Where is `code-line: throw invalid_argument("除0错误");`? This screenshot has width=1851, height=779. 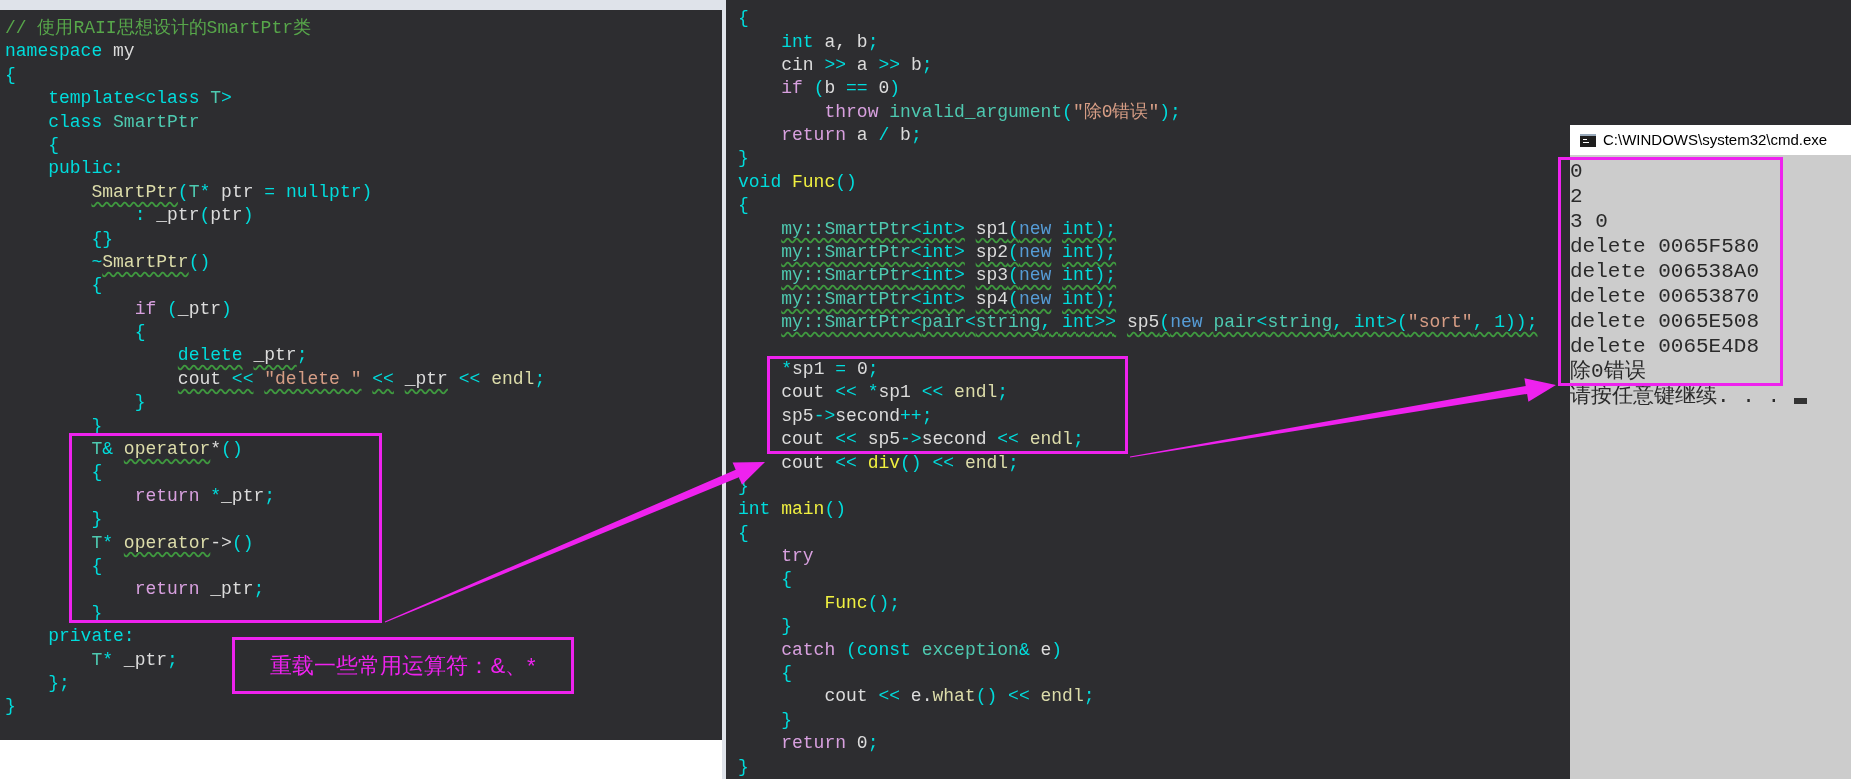
code-line: throw invalid_argument("除0错误"); is located at coordinates (1002, 112).